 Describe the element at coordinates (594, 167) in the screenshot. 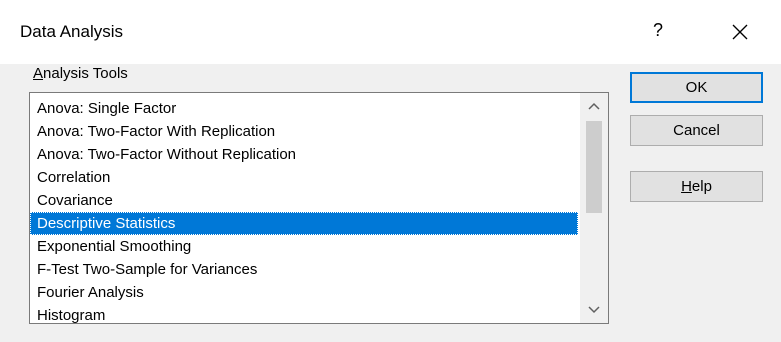

I see `scroll-thumb` at that location.